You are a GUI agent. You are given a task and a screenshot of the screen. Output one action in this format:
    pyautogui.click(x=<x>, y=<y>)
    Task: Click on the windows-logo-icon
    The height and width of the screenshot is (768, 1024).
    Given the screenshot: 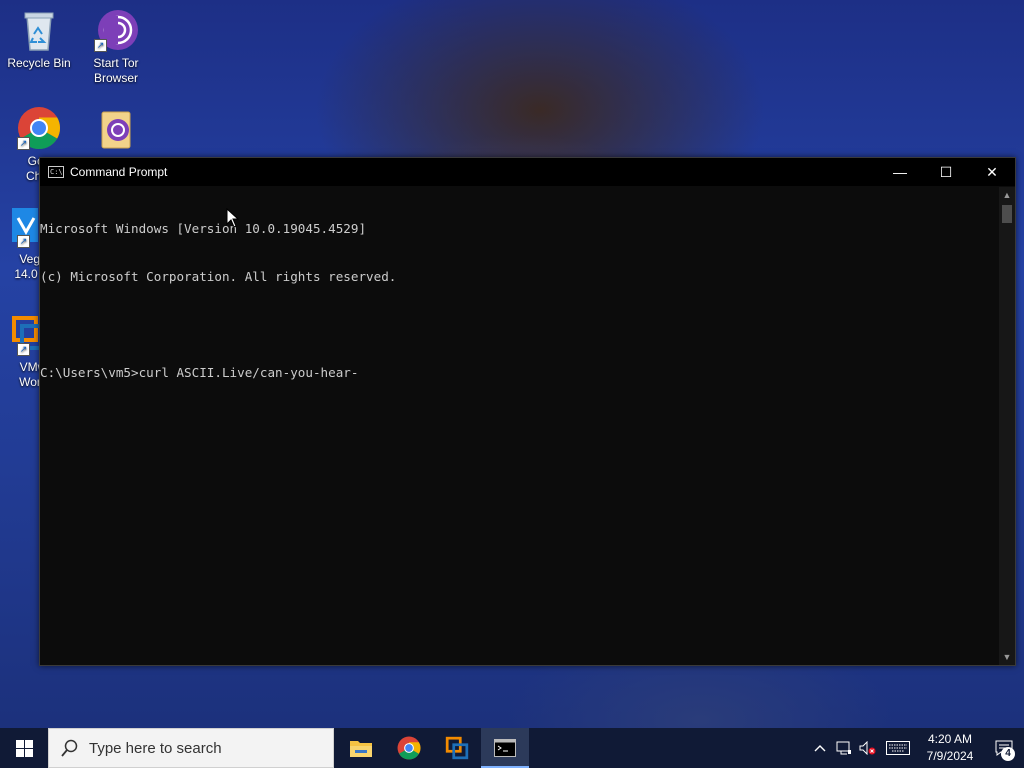 What is the action you would take?
    pyautogui.click(x=24, y=748)
    